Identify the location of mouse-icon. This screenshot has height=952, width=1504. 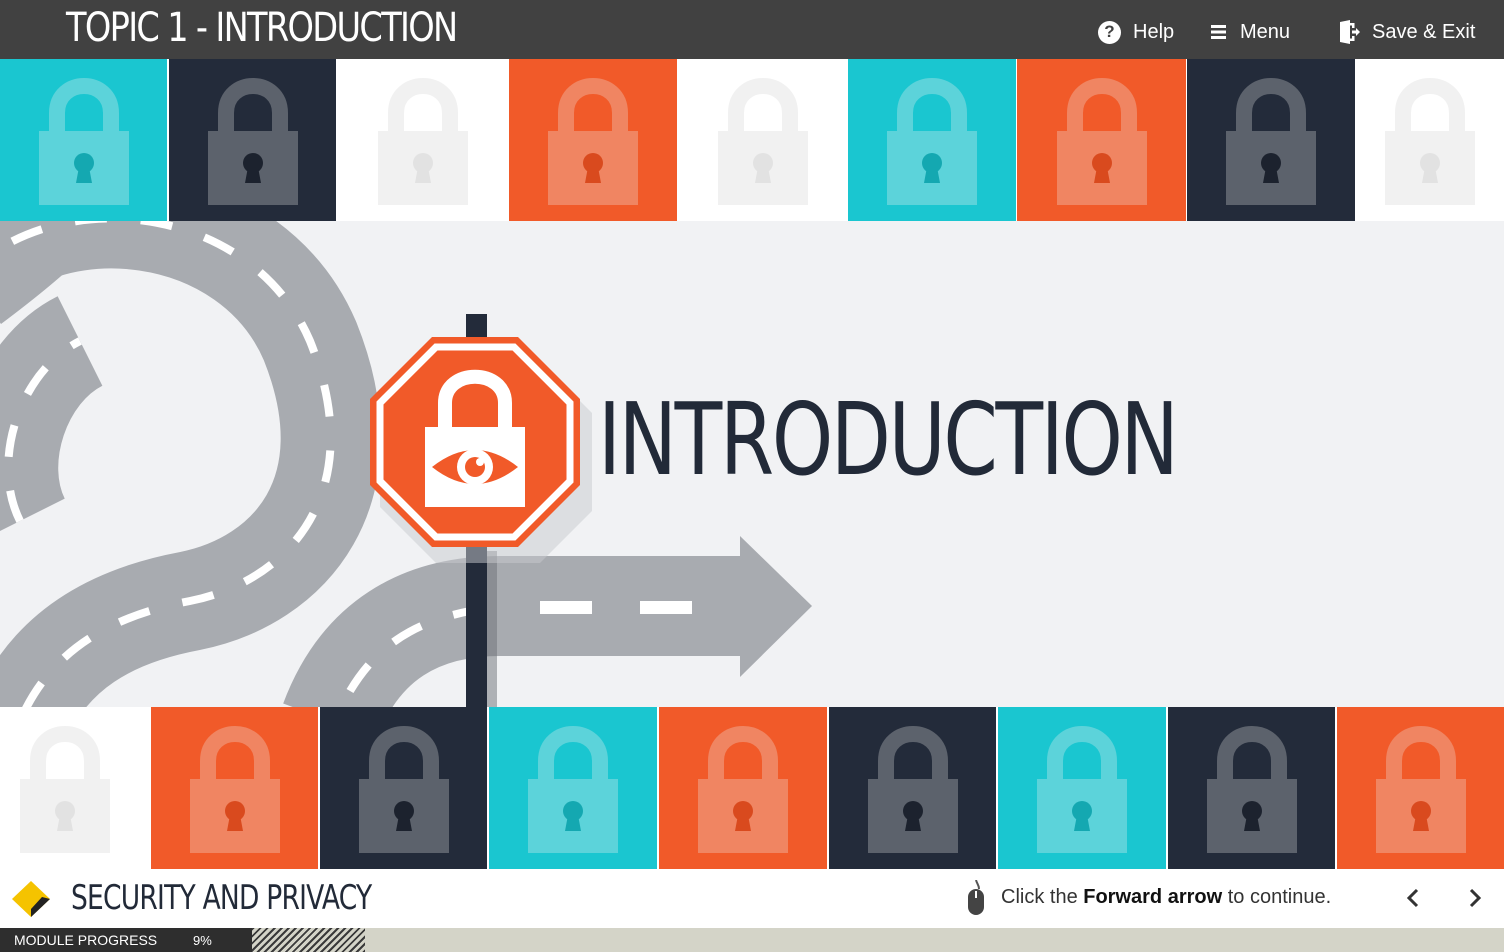
(976, 900).